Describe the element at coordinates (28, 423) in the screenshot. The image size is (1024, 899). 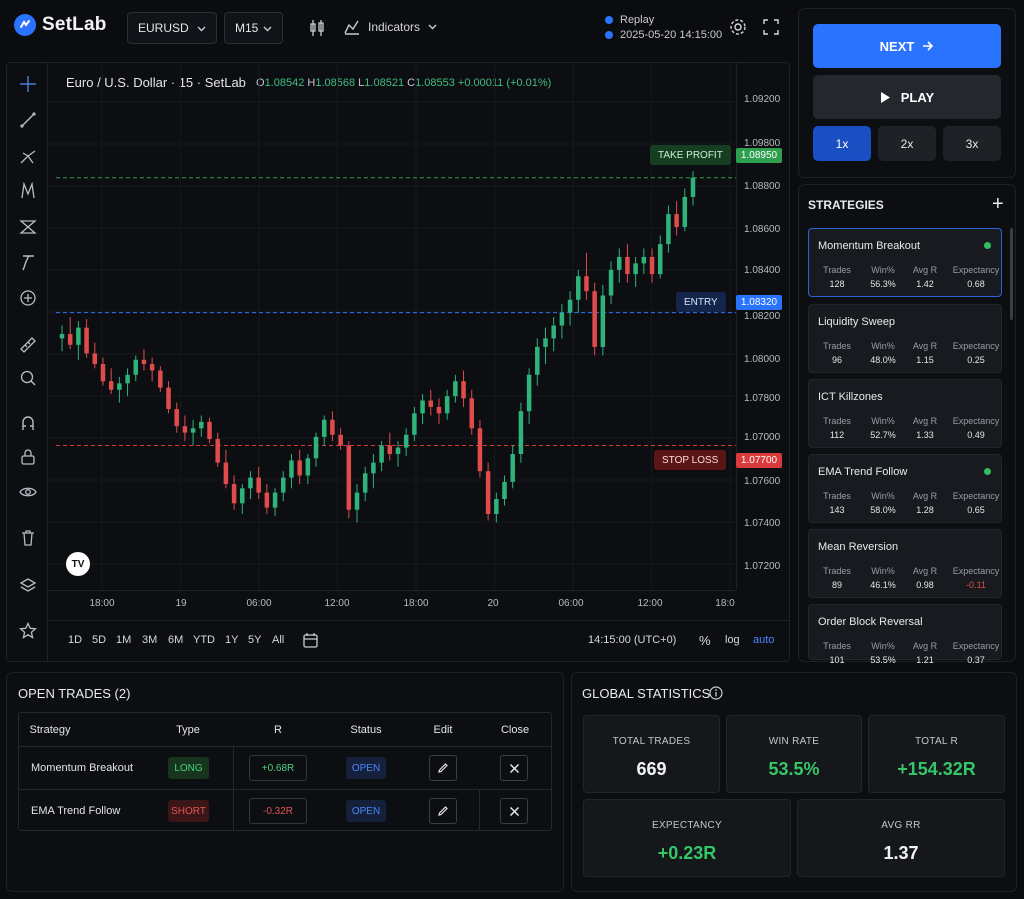
I see `magnet-icon` at that location.